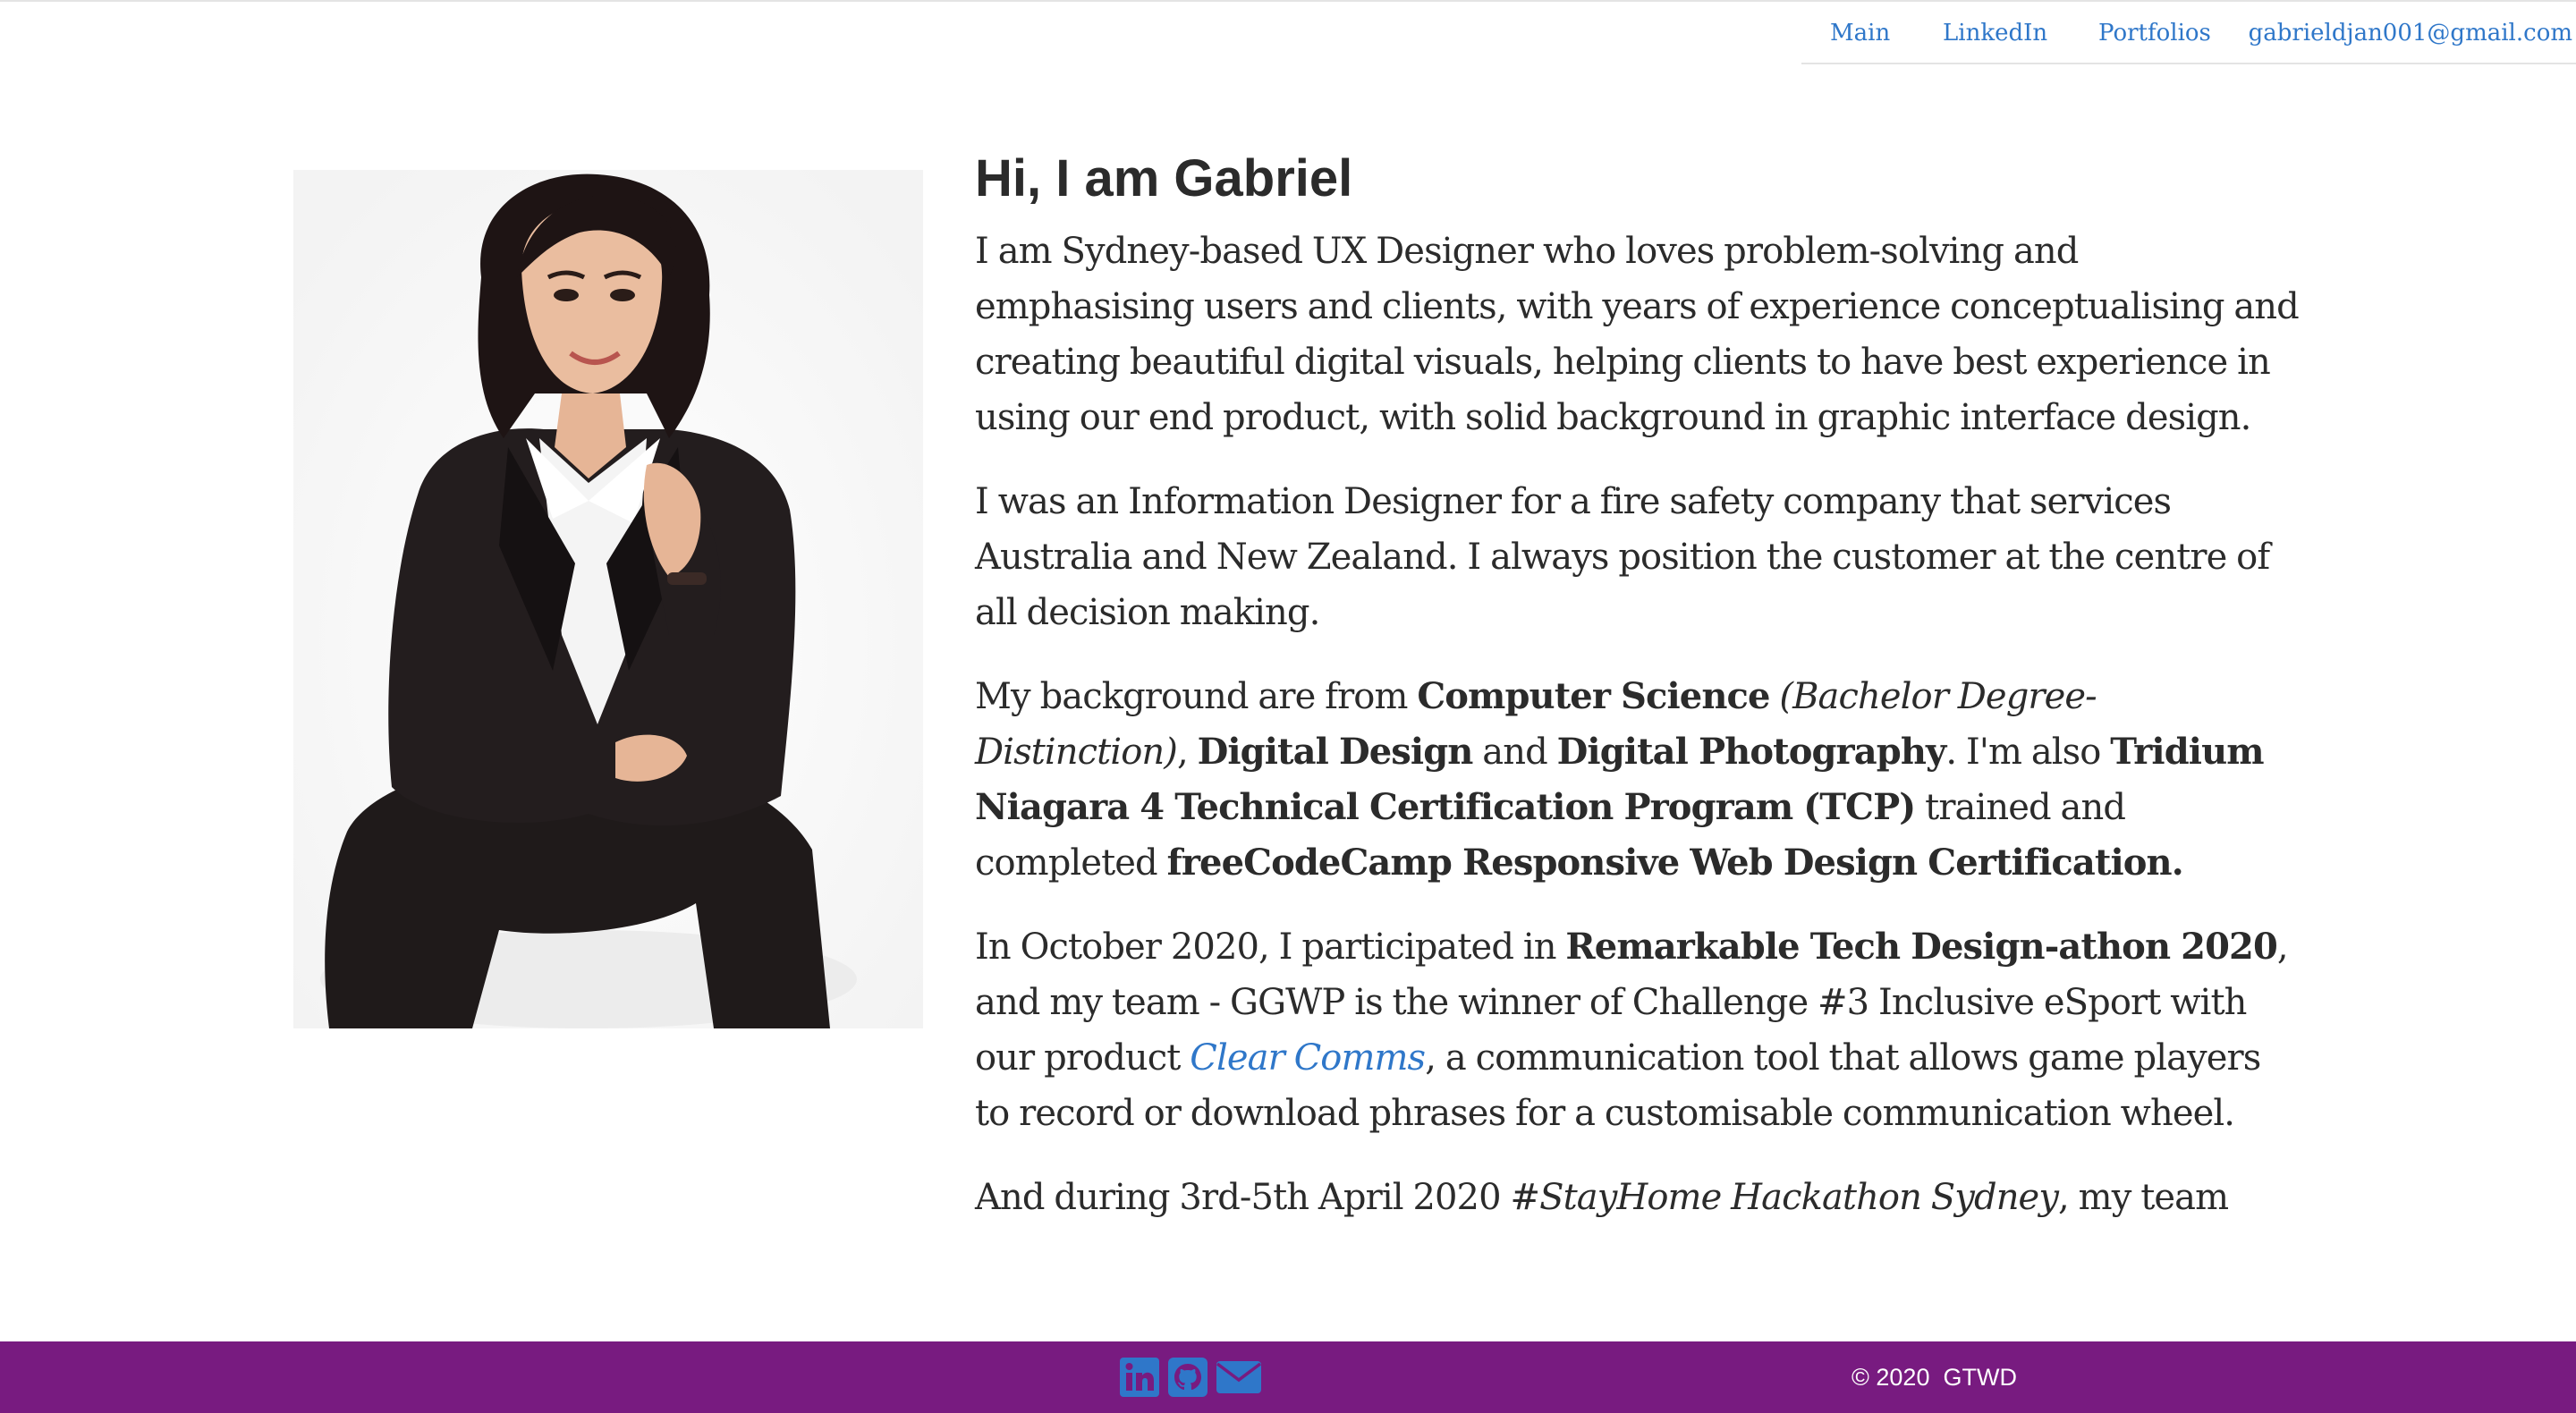 The width and height of the screenshot is (2576, 1413). Describe the element at coordinates (1335, 752) in the screenshot. I see `background-digital-design: Digital Design` at that location.